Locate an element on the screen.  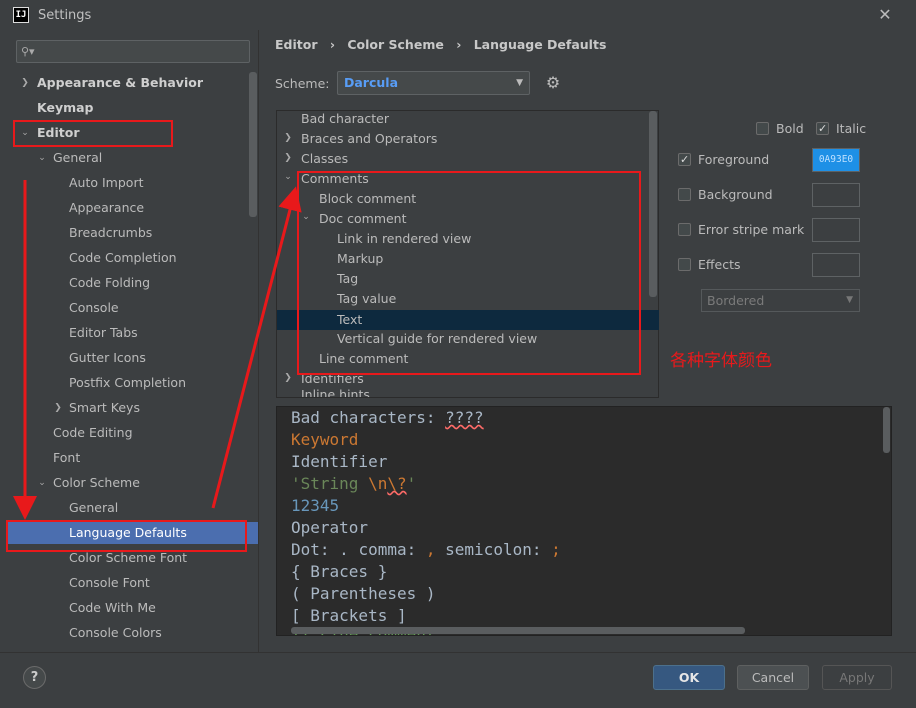
arrow-up-icon is located at coordinates (256, 347).